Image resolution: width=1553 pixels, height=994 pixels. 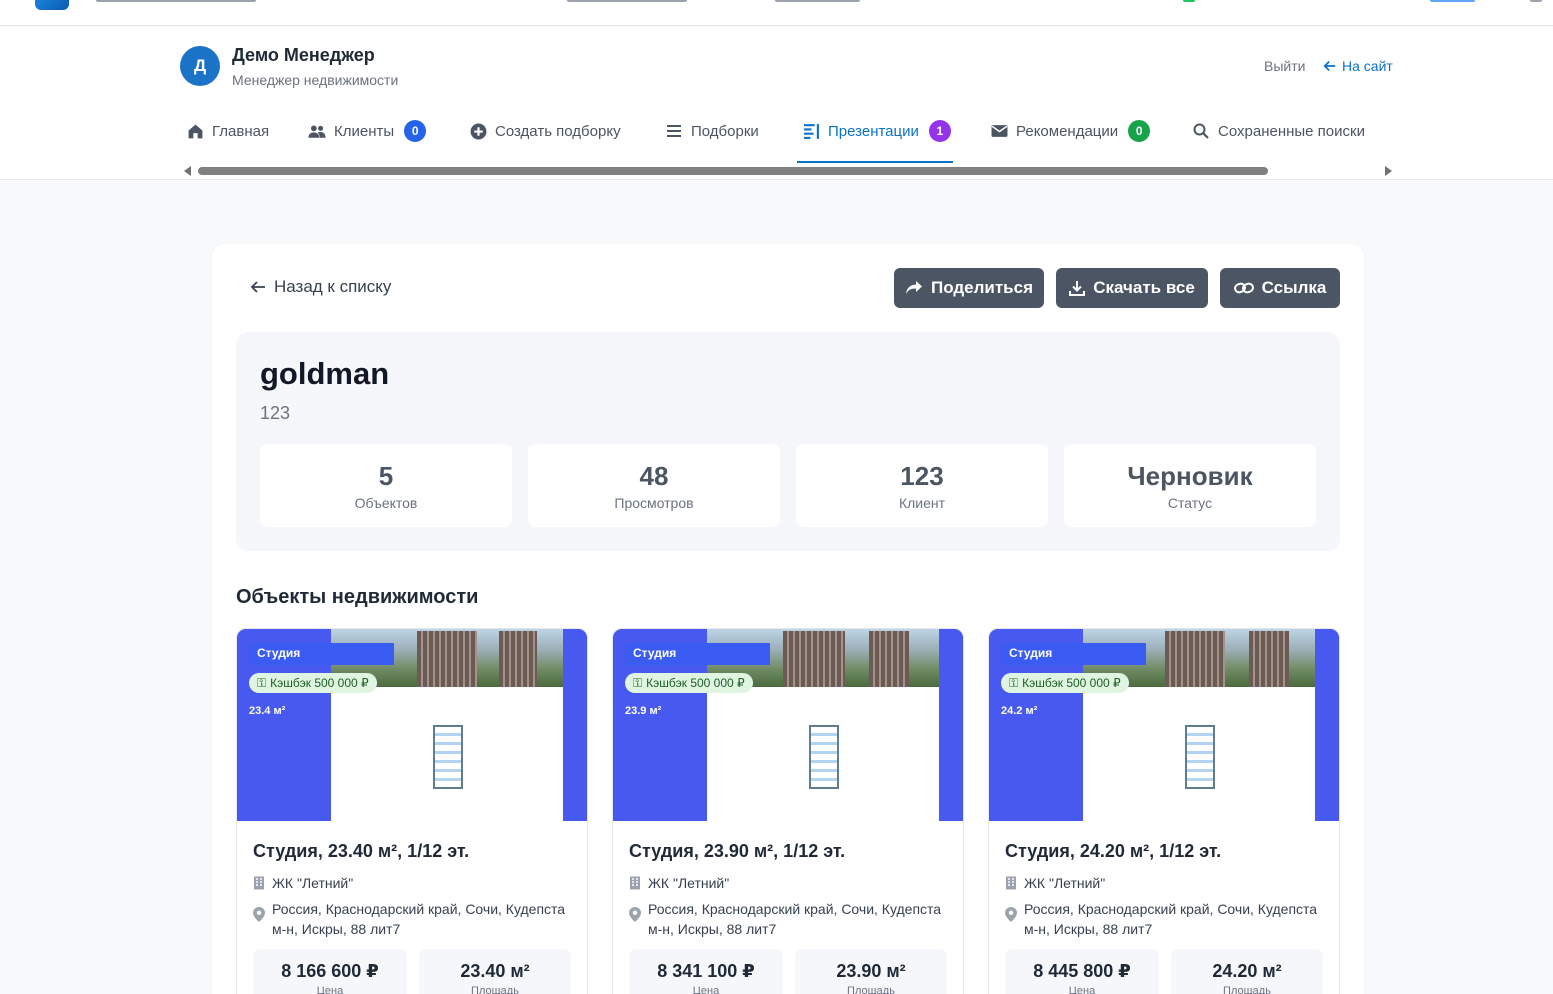 What do you see at coordinates (200, 66) in the screenshot?
I see `avatar: Д` at bounding box center [200, 66].